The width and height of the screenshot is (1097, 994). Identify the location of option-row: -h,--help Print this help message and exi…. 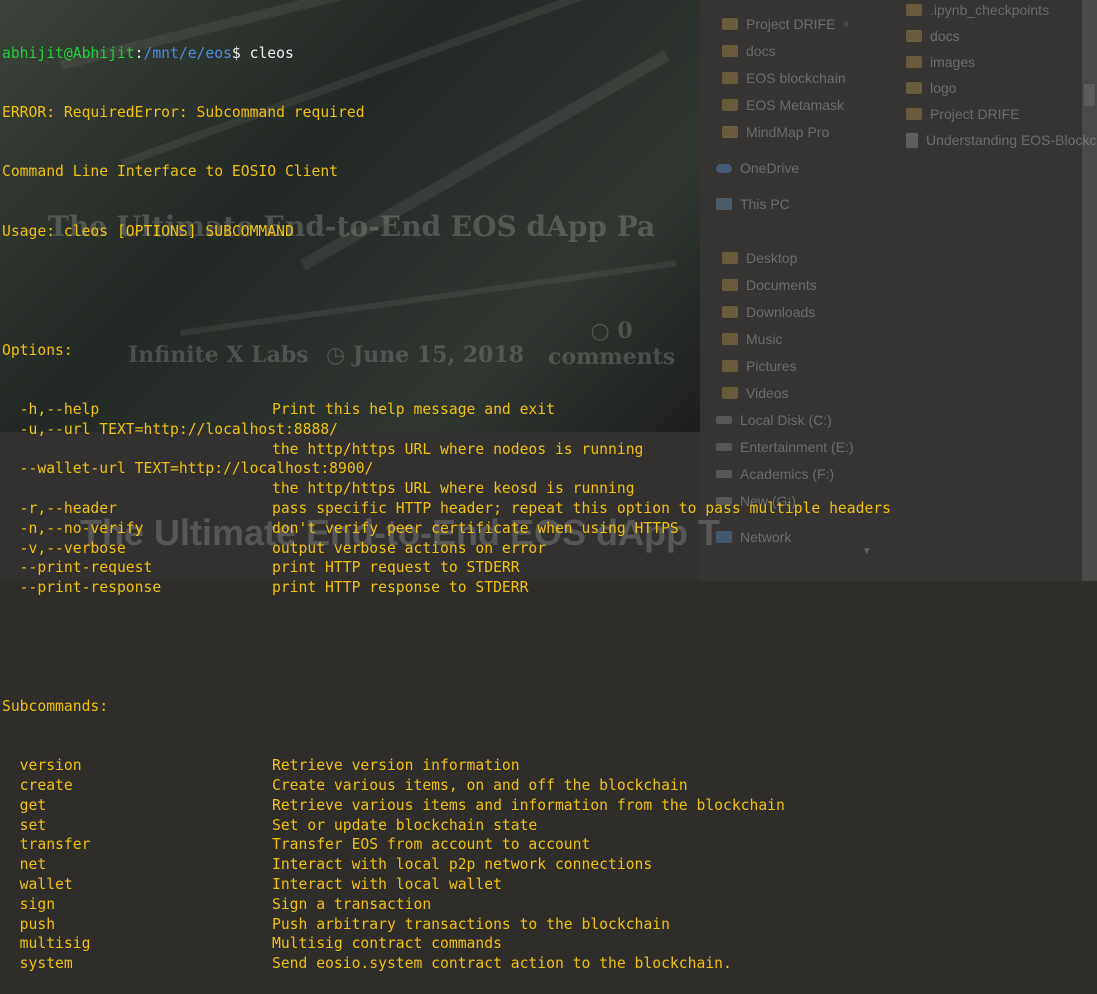
(446, 410).